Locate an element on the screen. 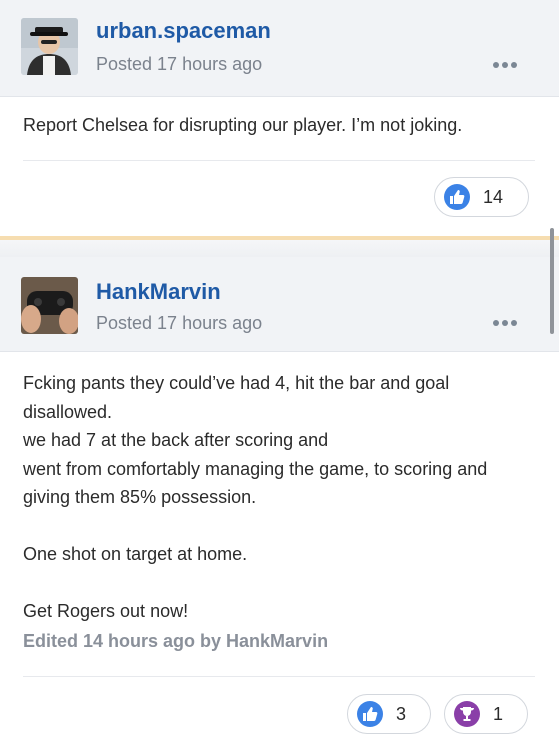  like-count: 3 is located at coordinates (401, 713).